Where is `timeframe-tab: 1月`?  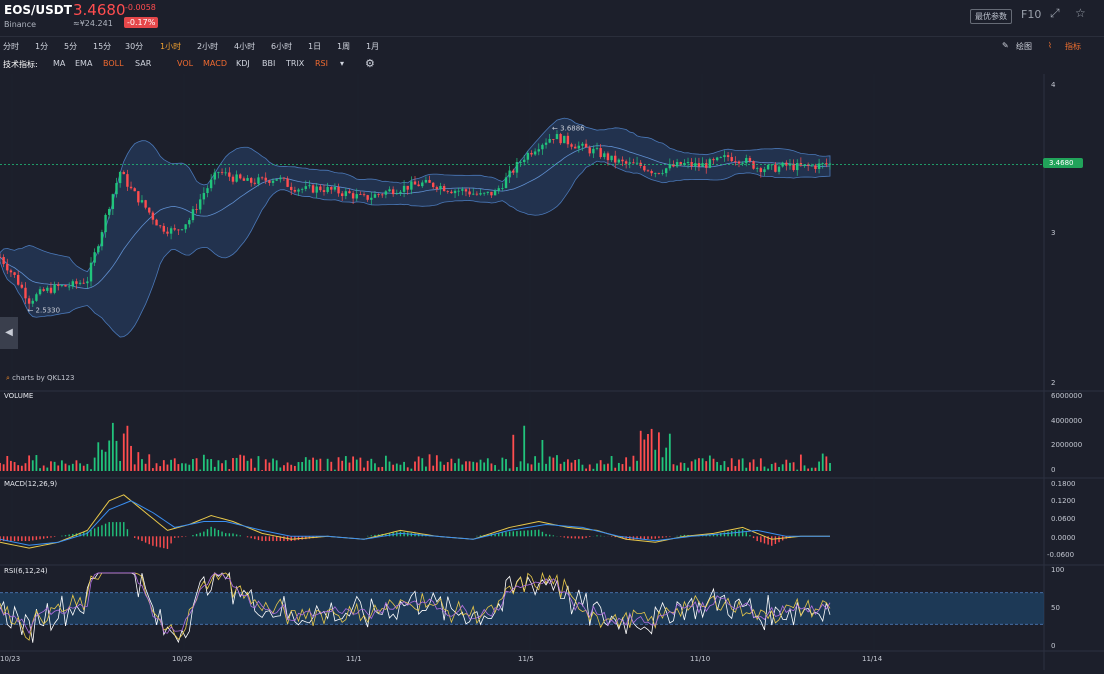
timeframe-tab: 1月 is located at coordinates (372, 46).